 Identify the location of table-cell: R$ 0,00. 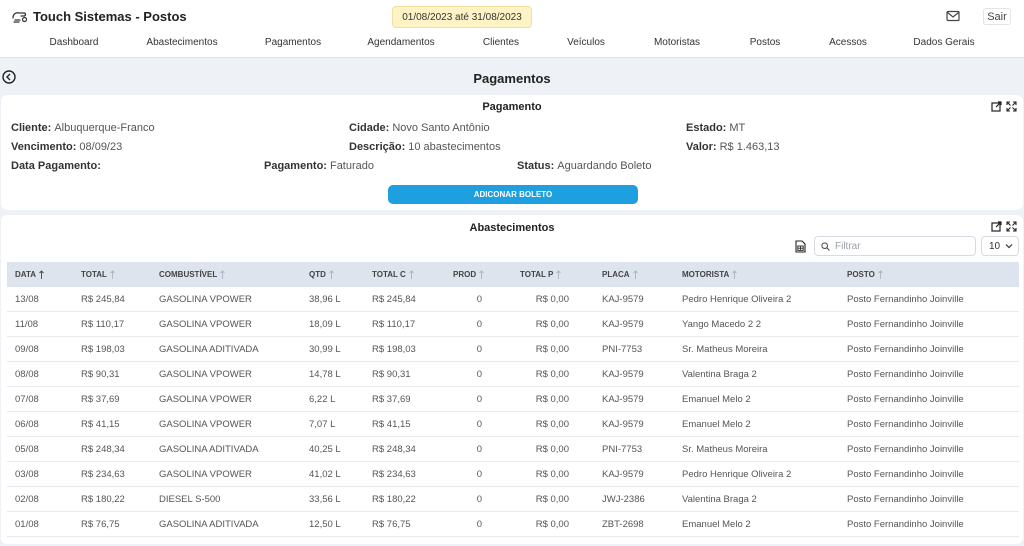
(552, 299).